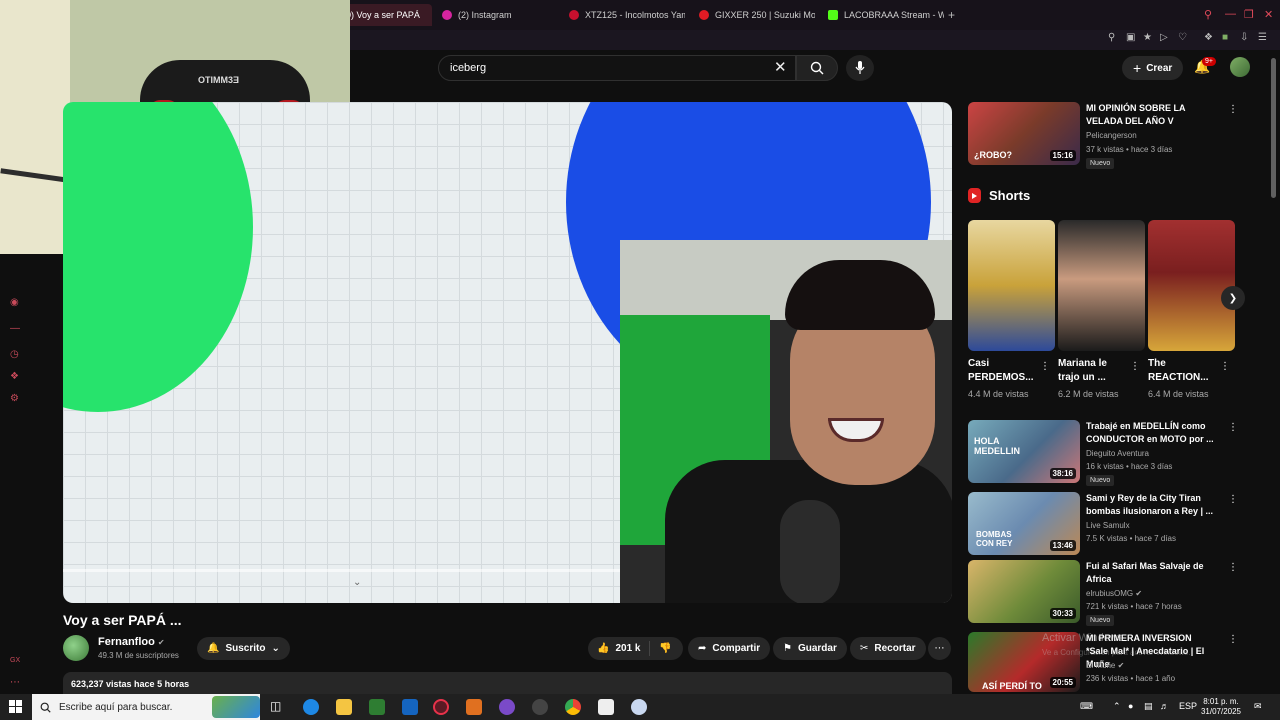 This screenshot has height=720, width=1280. Describe the element at coordinates (780, 67) in the screenshot. I see `clear-search-icon: ✕` at that location.